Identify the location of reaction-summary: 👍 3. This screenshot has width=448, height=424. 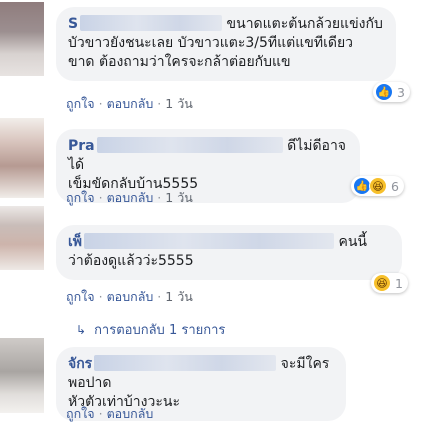
(391, 92).